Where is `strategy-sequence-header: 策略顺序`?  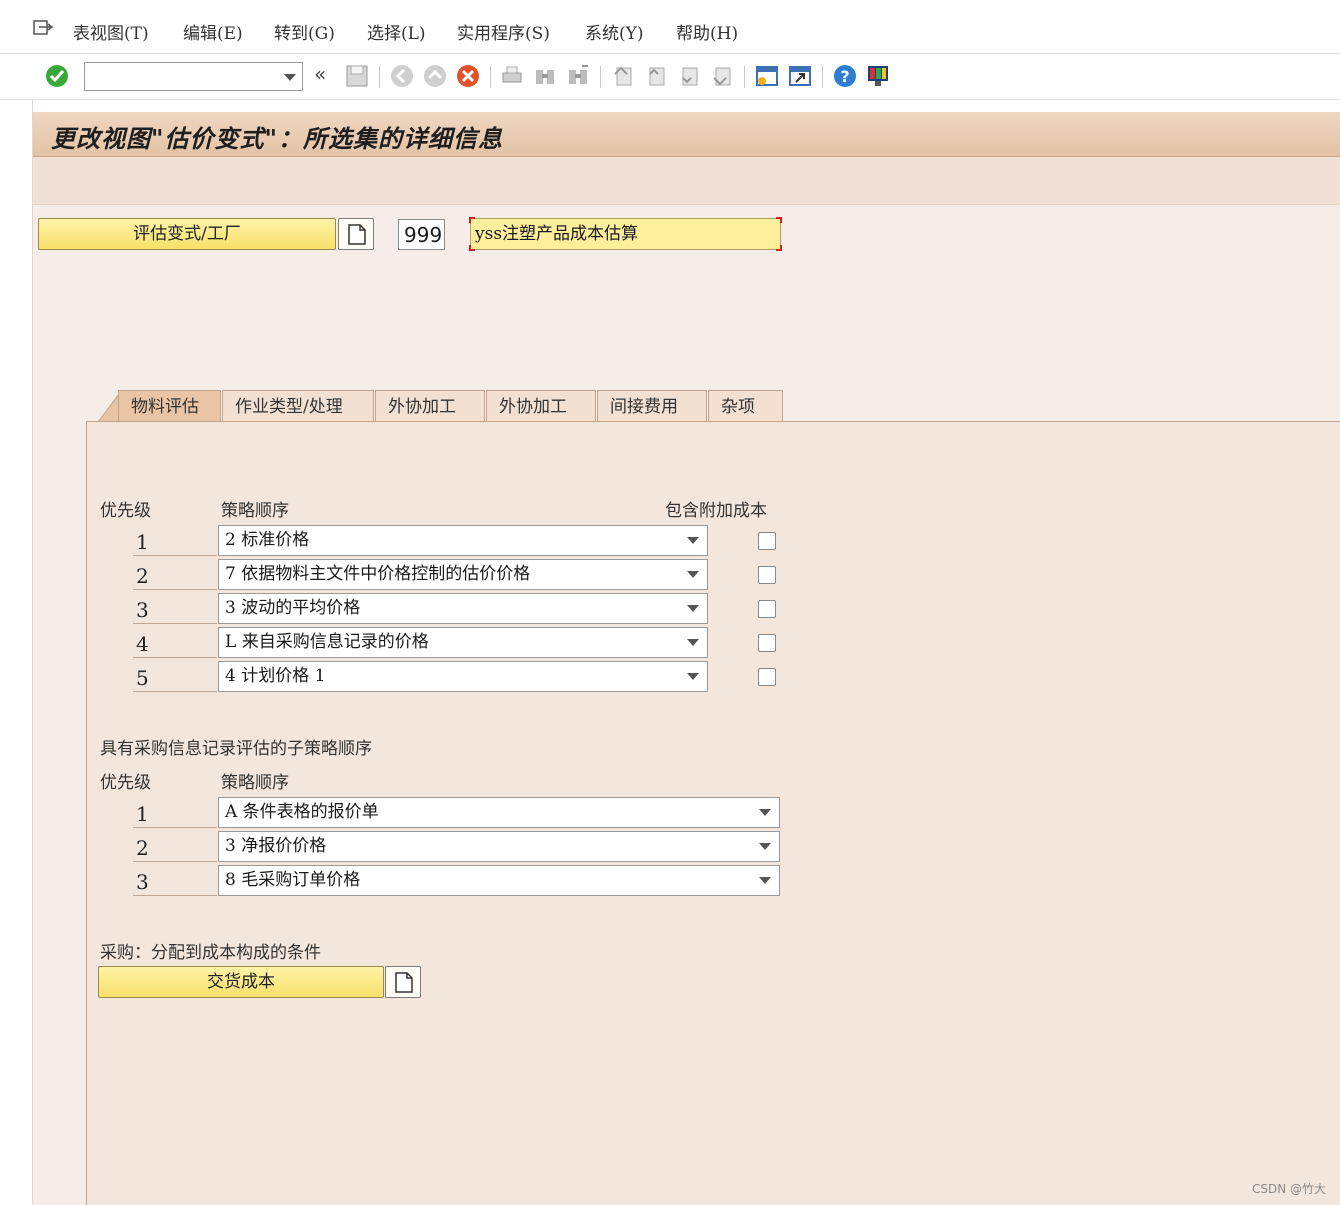
strategy-sequence-header: 策略顺序 is located at coordinates (255, 511).